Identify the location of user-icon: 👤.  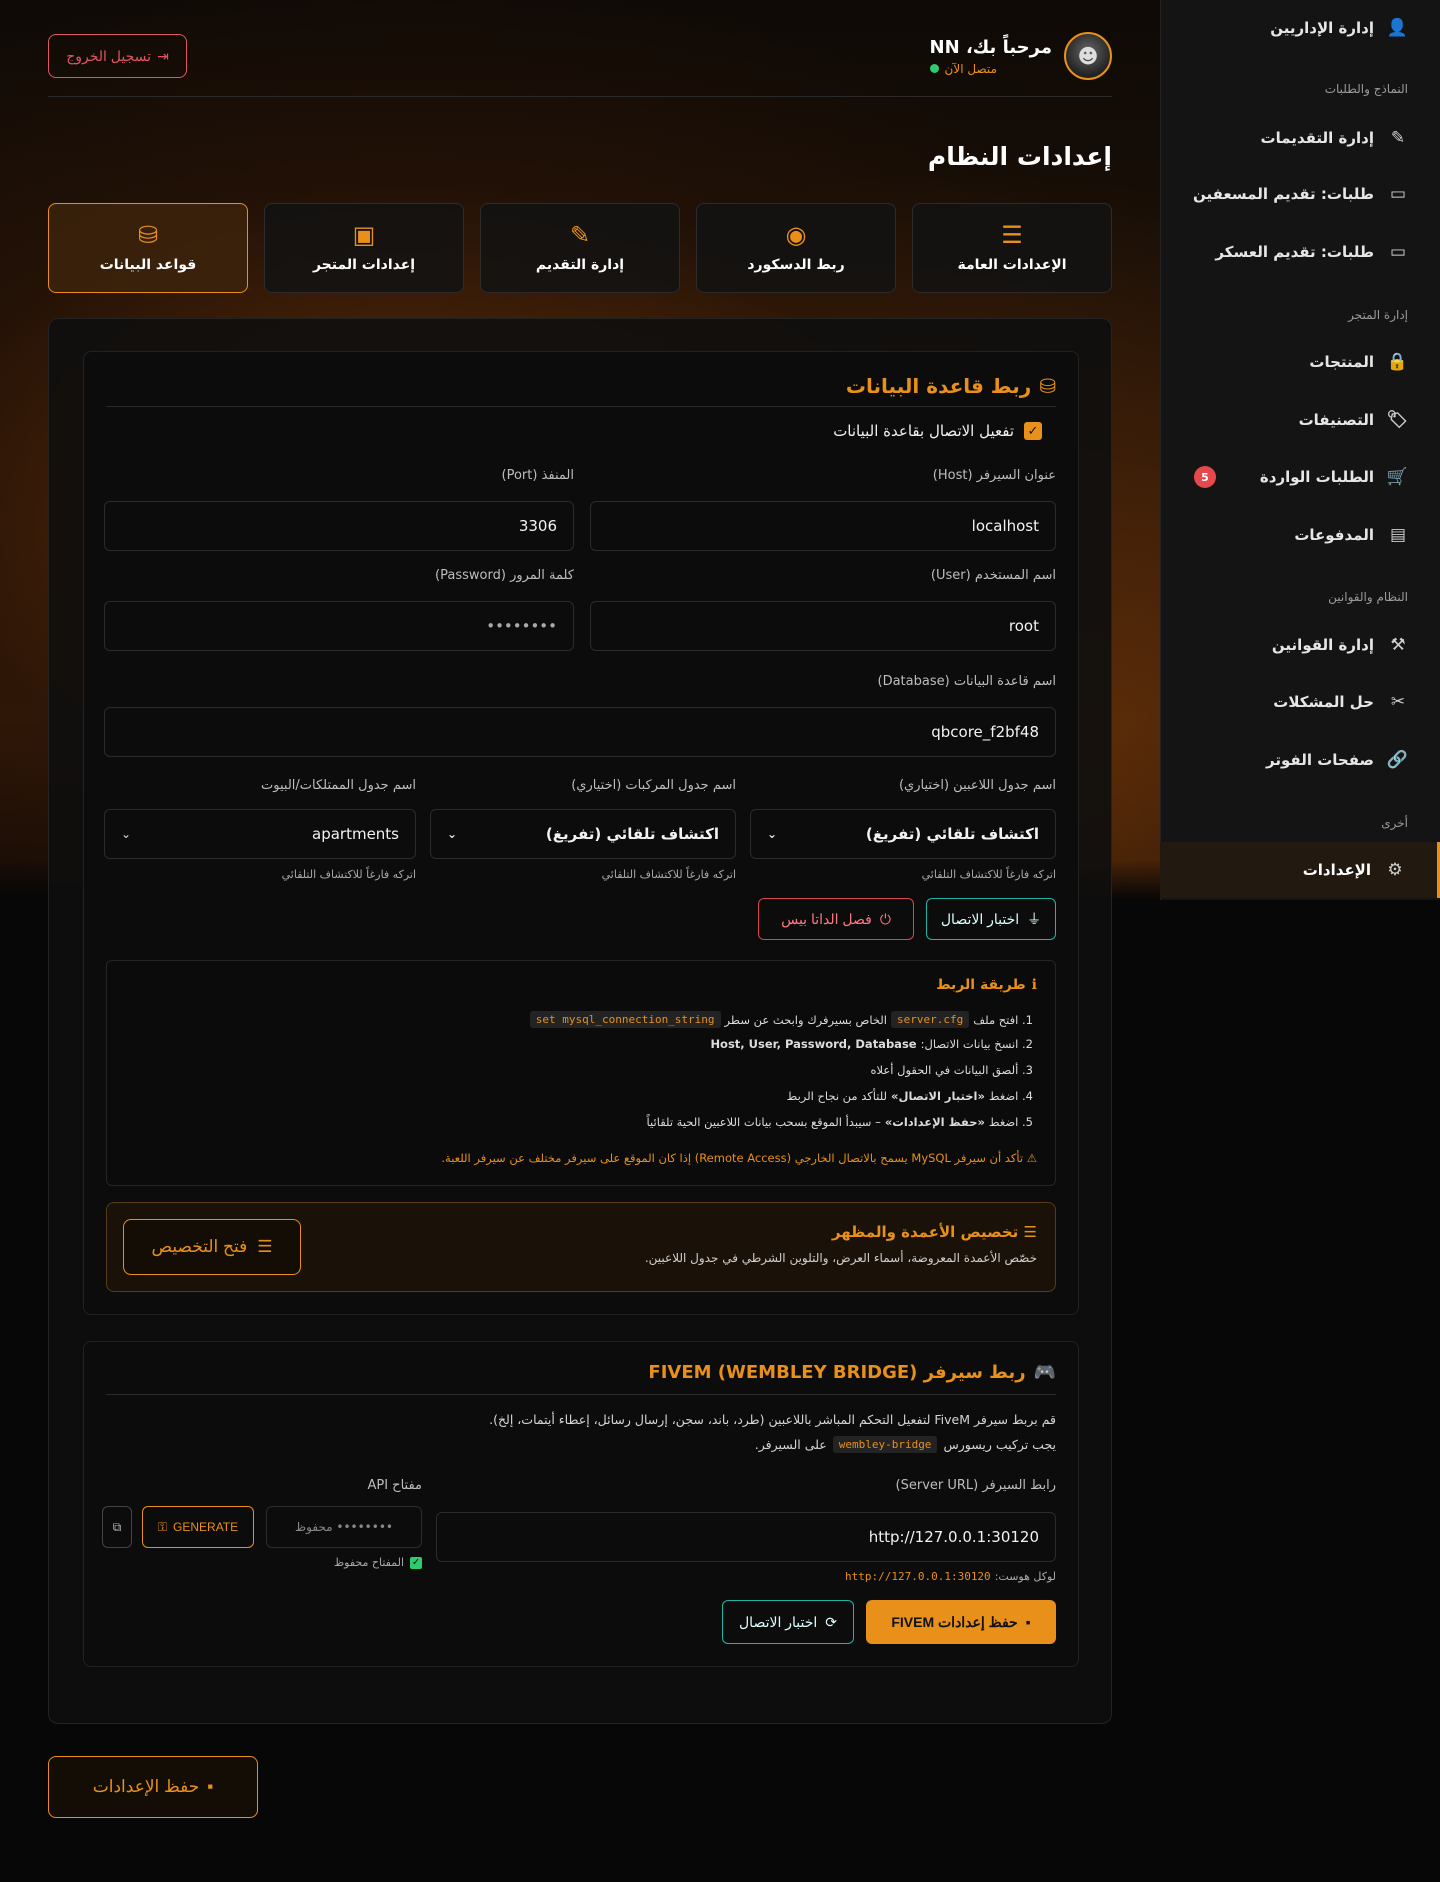
(1397, 28).